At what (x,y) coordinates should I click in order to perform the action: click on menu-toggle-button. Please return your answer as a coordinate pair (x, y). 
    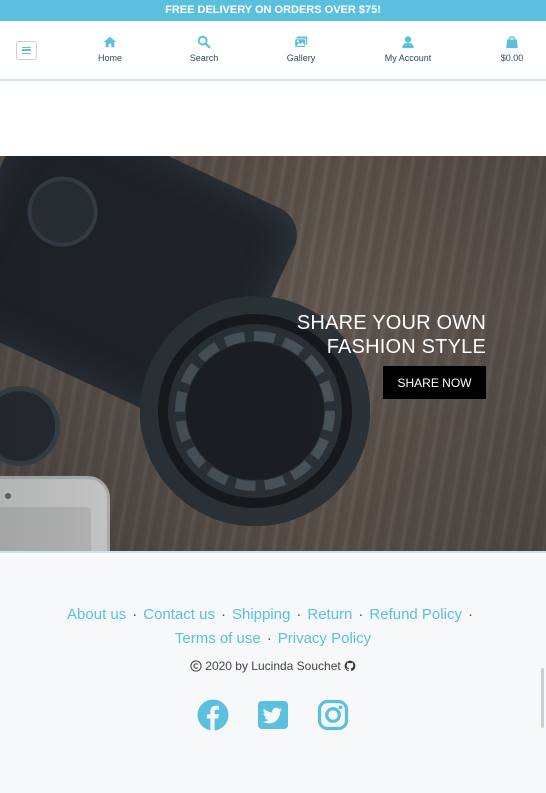
    Looking at the image, I should click on (26, 50).